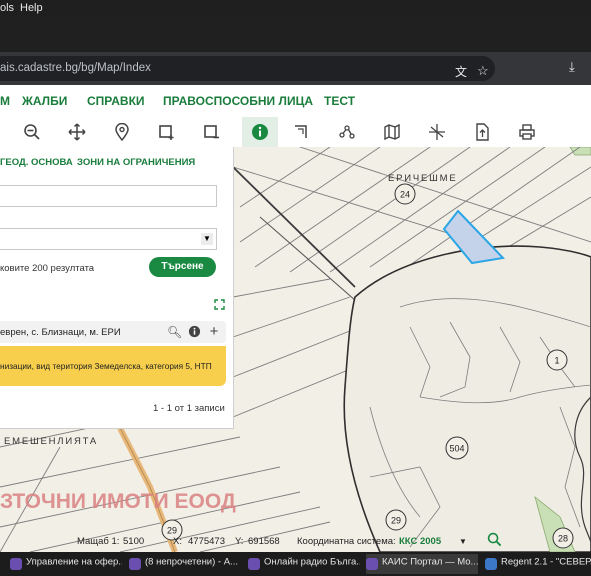  Describe the element at coordinates (491, 564) in the screenshot. I see `app-icon` at that location.